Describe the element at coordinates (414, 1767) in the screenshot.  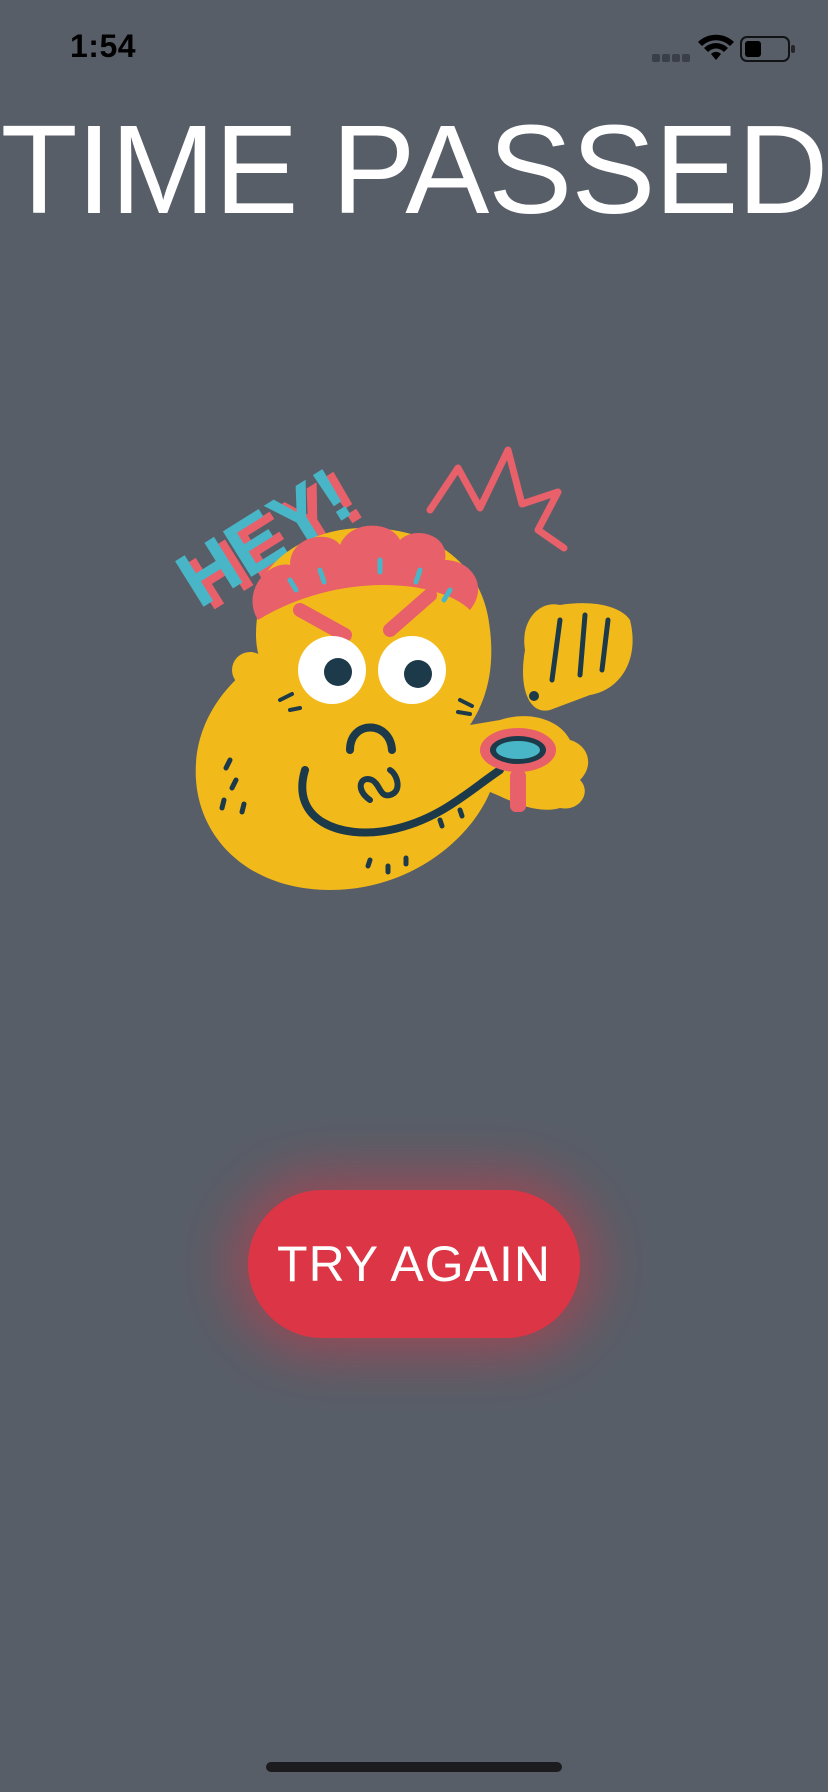
I see `home-indicator` at that location.